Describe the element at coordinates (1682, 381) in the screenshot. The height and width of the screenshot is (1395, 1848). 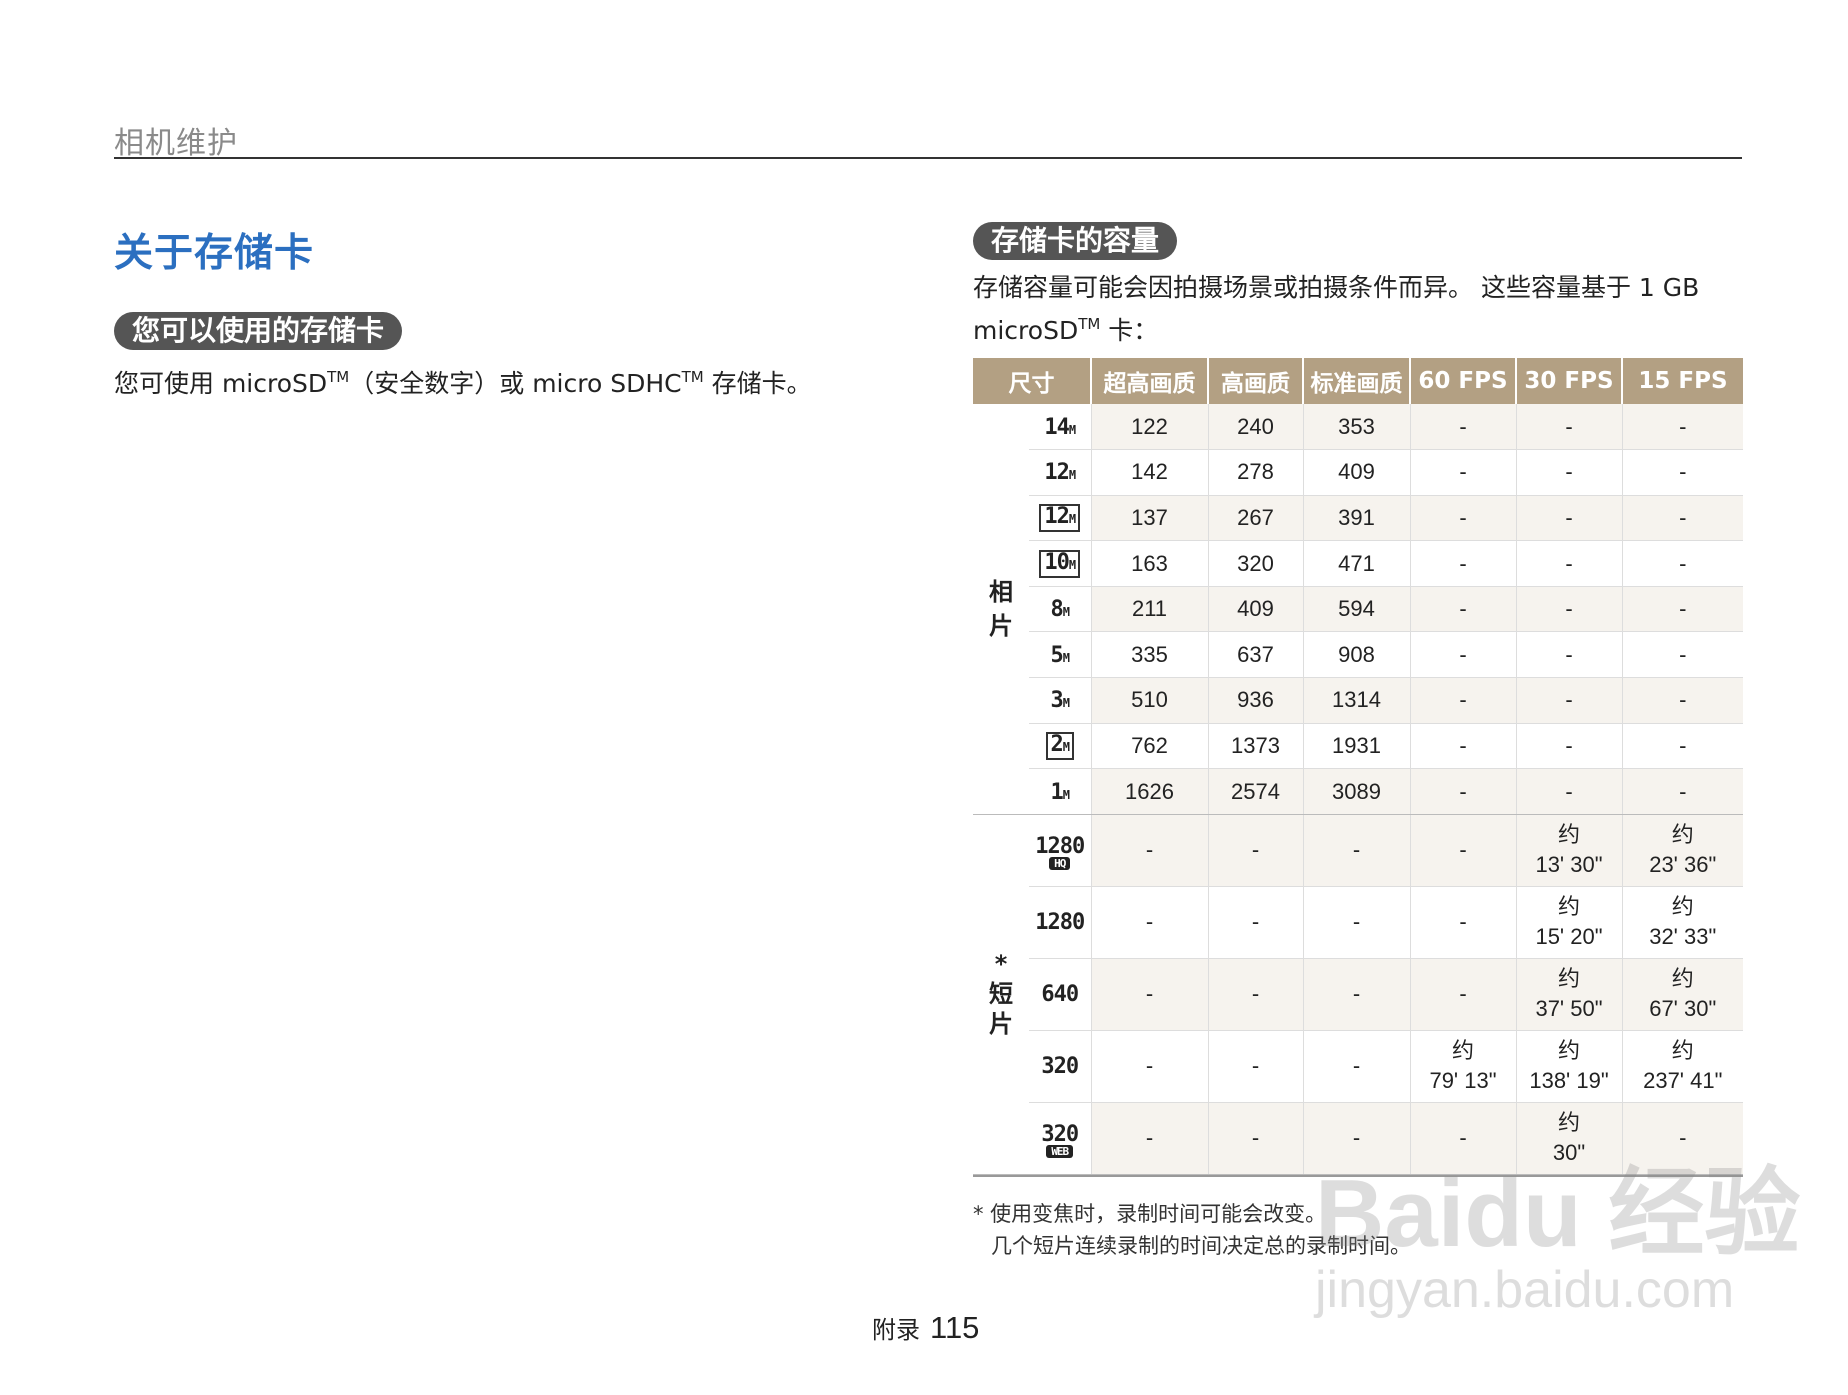
I see `header-col-6: 15 FPS` at that location.